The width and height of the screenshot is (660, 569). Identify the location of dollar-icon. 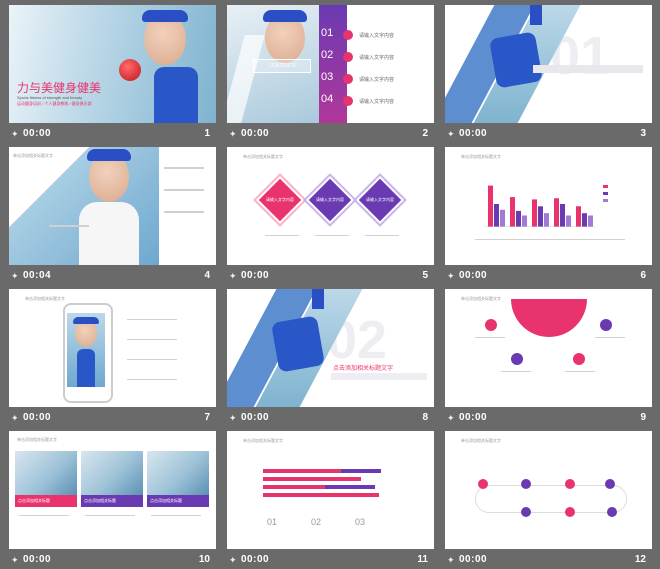
(517, 359).